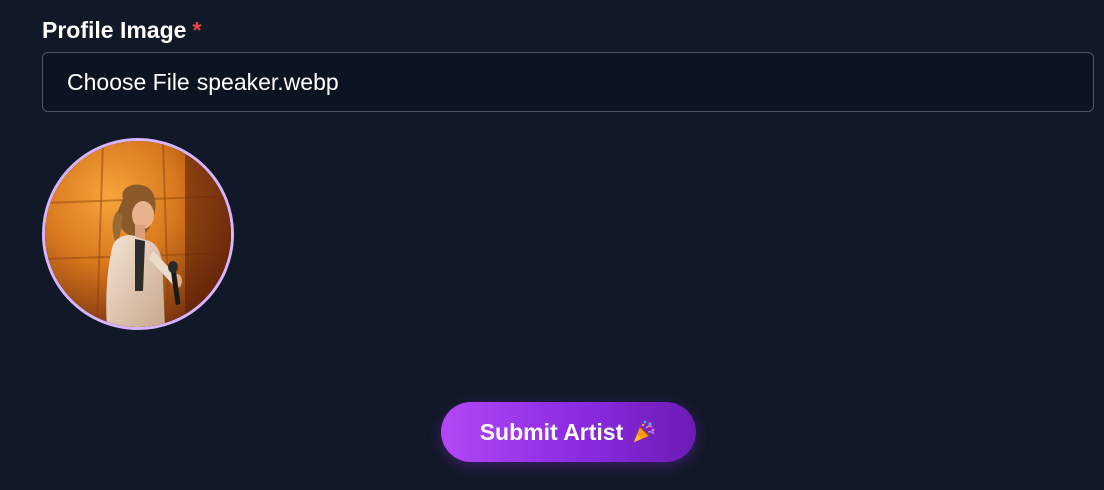  Describe the element at coordinates (114, 30) in the screenshot. I see `profile-image-label-text: Profile Image` at that location.